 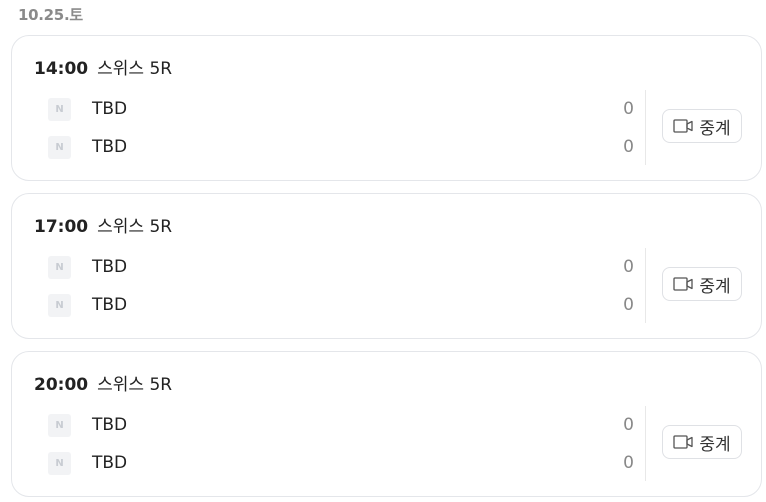 What do you see at coordinates (50, 15) in the screenshot?
I see `date-header: 10.25.토` at bounding box center [50, 15].